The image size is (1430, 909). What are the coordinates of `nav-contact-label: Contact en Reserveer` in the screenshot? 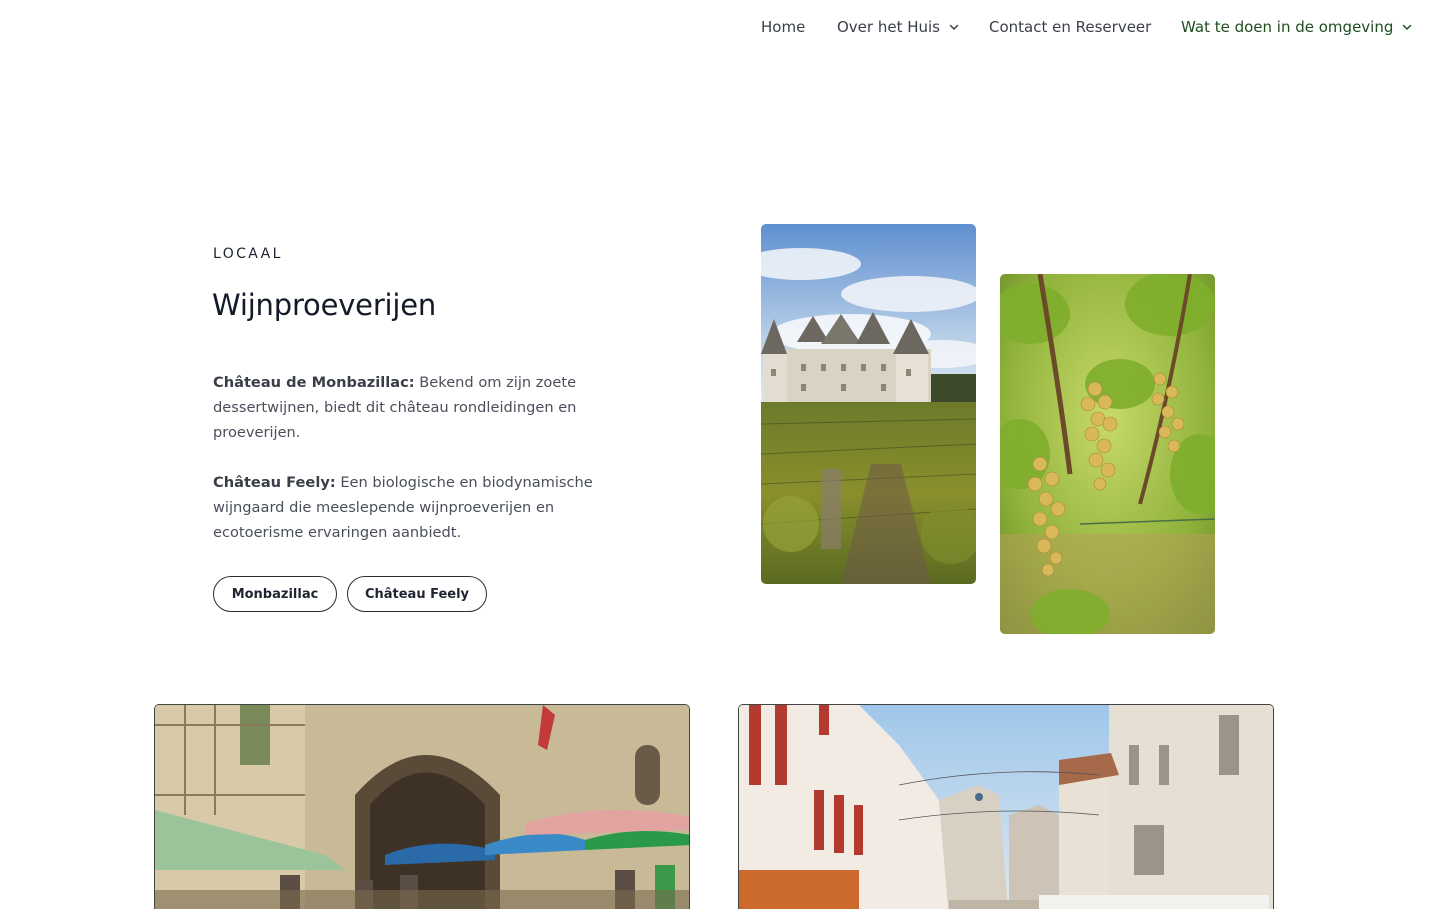 It's located at (1070, 27).